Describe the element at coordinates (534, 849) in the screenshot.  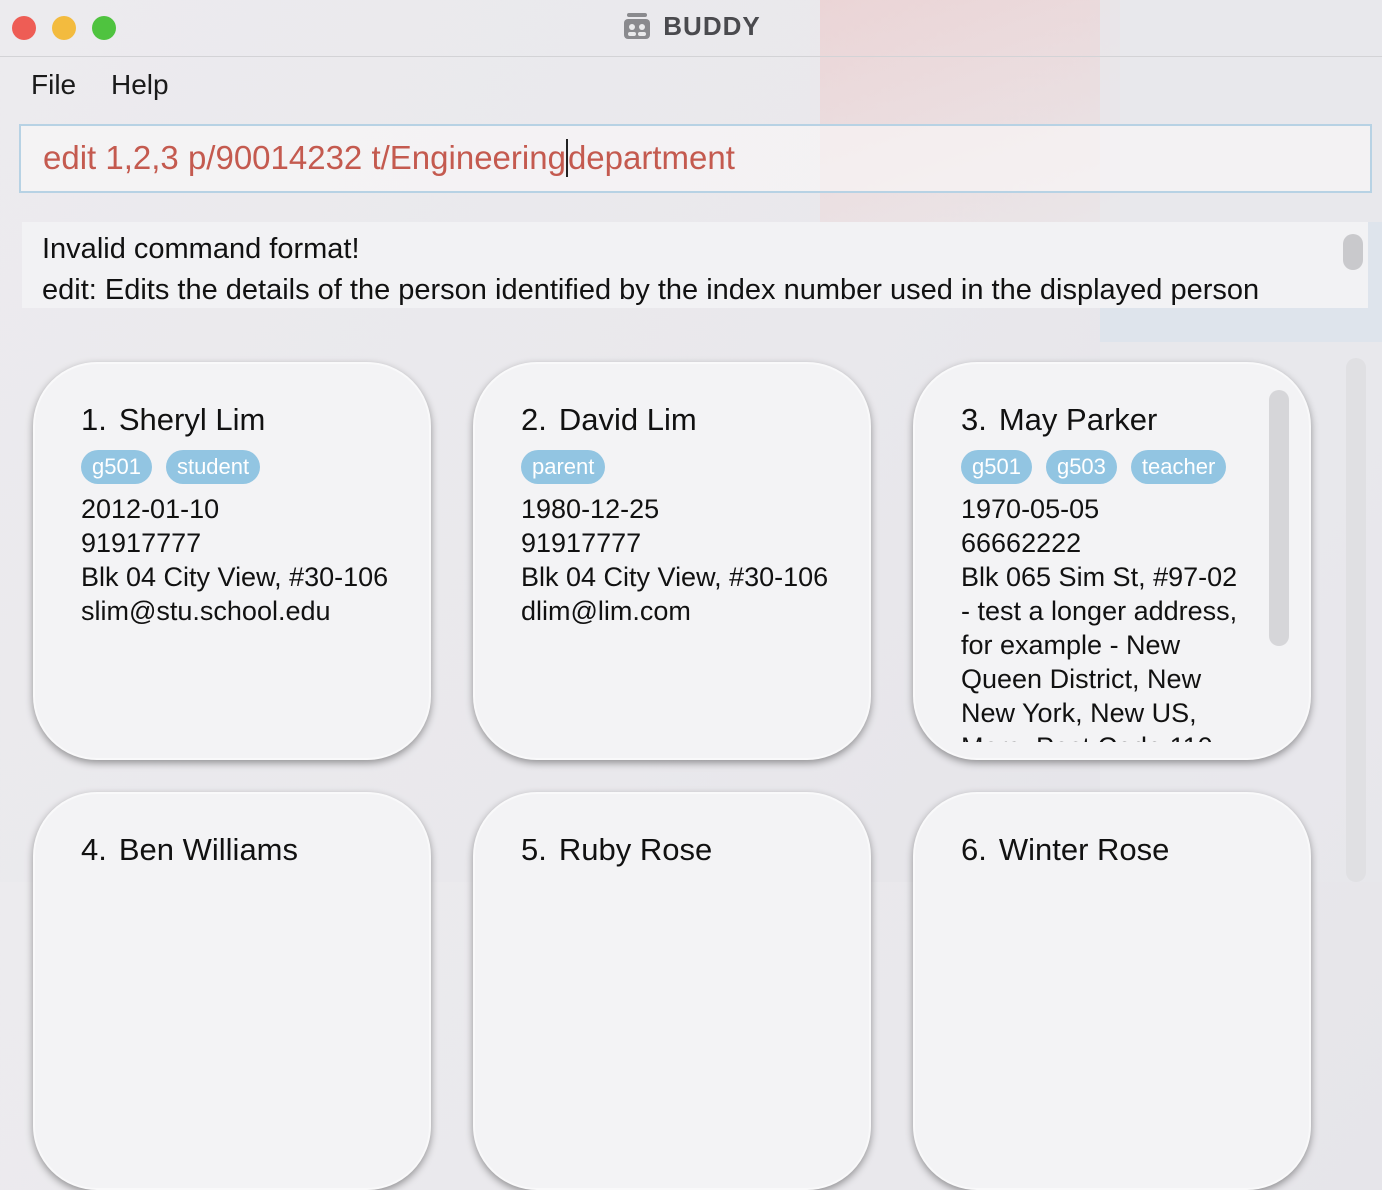
I see `person-index: 5.` at that location.